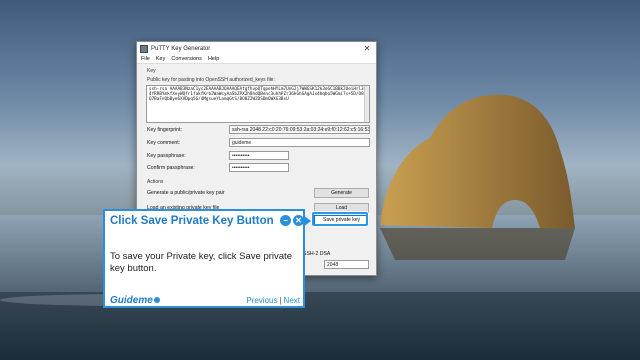  What do you see at coordinates (366, 104) in the screenshot?
I see `public-key-scrollbar` at bounding box center [366, 104].